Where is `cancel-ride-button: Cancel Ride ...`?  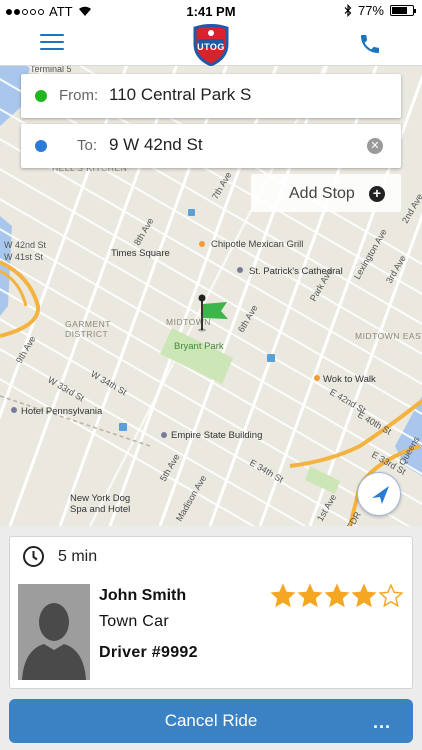
cancel-ride-button: Cancel Ride ... is located at coordinates (211, 721).